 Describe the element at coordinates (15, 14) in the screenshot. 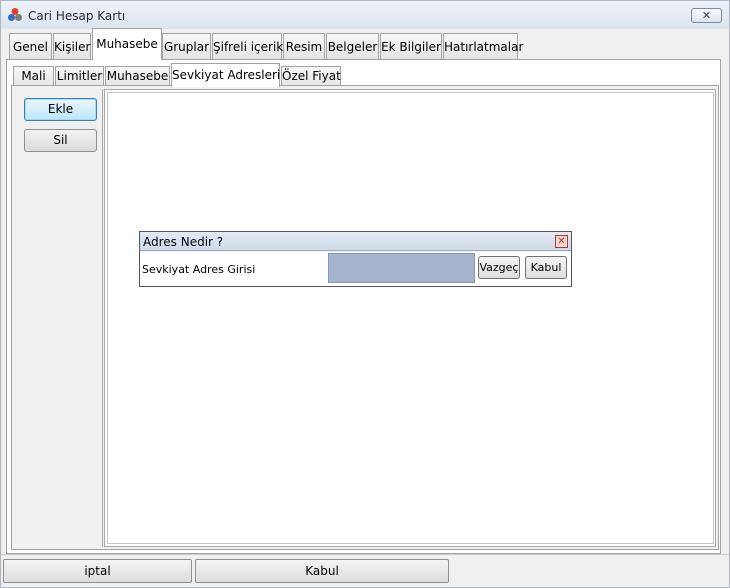

I see `app-logo-icon` at that location.